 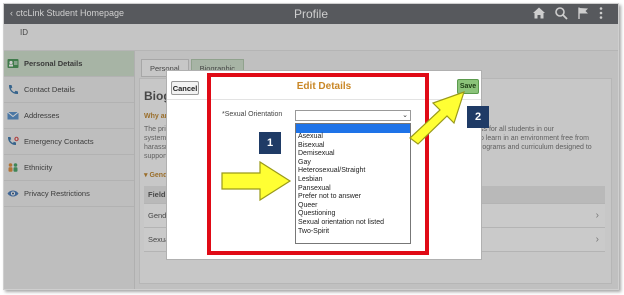 What do you see at coordinates (478, 117) in the screenshot?
I see `step-badge-2: 2` at bounding box center [478, 117].